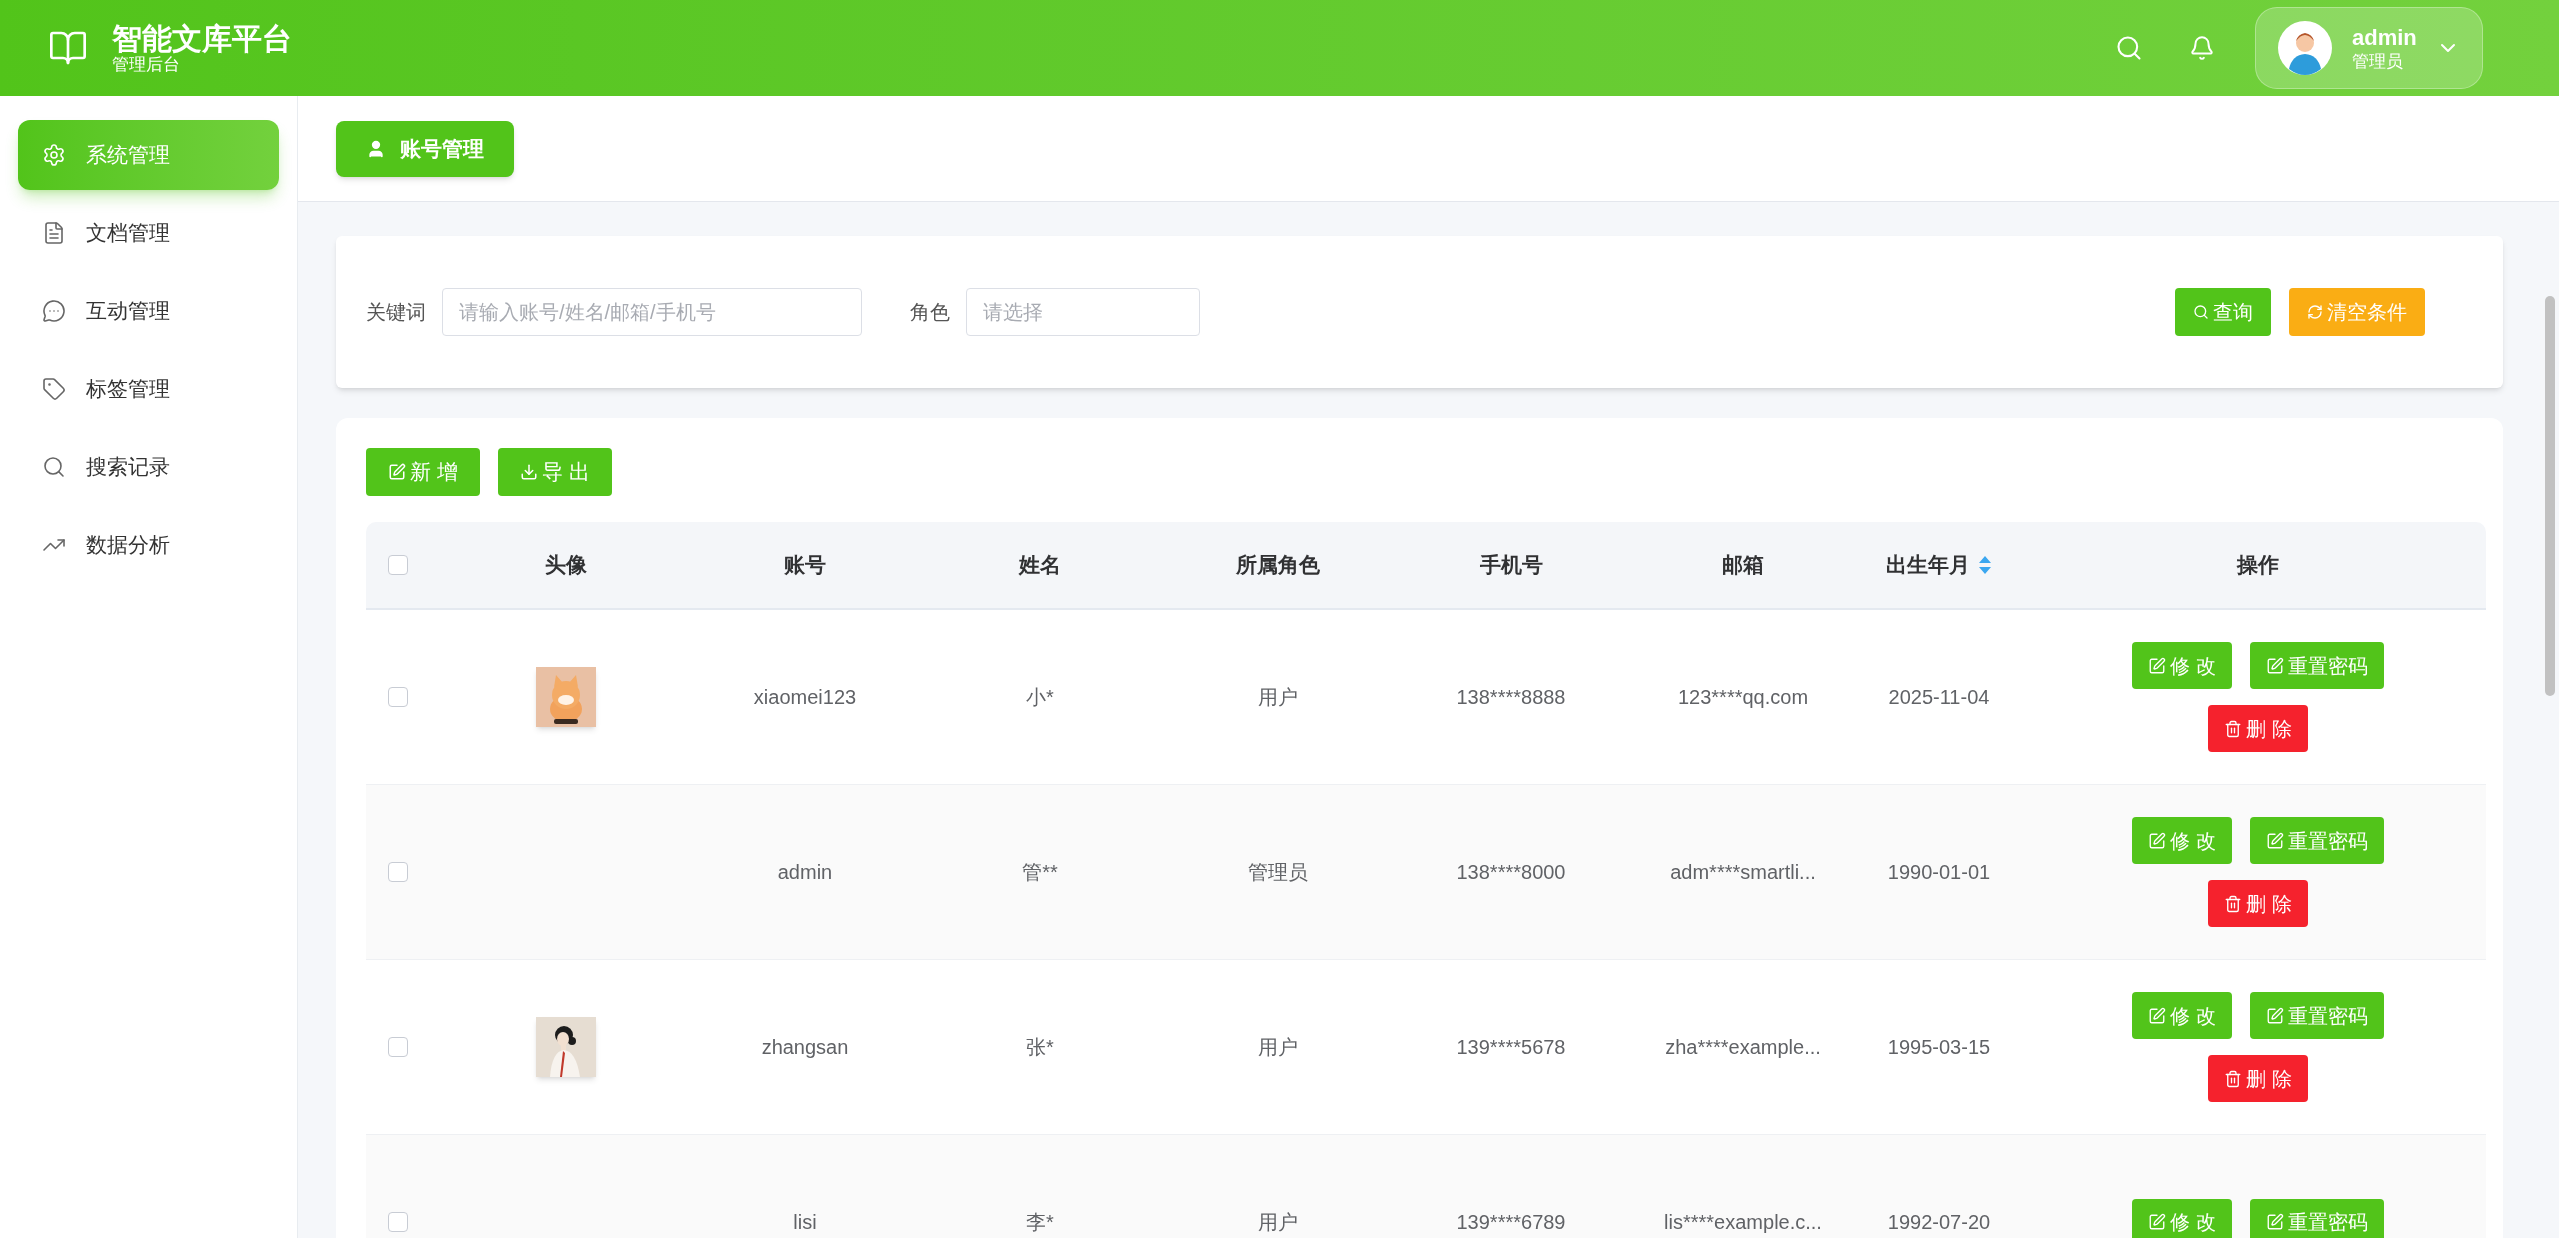 The width and height of the screenshot is (2559, 1238). Describe the element at coordinates (652, 312) in the screenshot. I see `keyword-field: 请输入账号/姓名/邮箱/手机号` at that location.